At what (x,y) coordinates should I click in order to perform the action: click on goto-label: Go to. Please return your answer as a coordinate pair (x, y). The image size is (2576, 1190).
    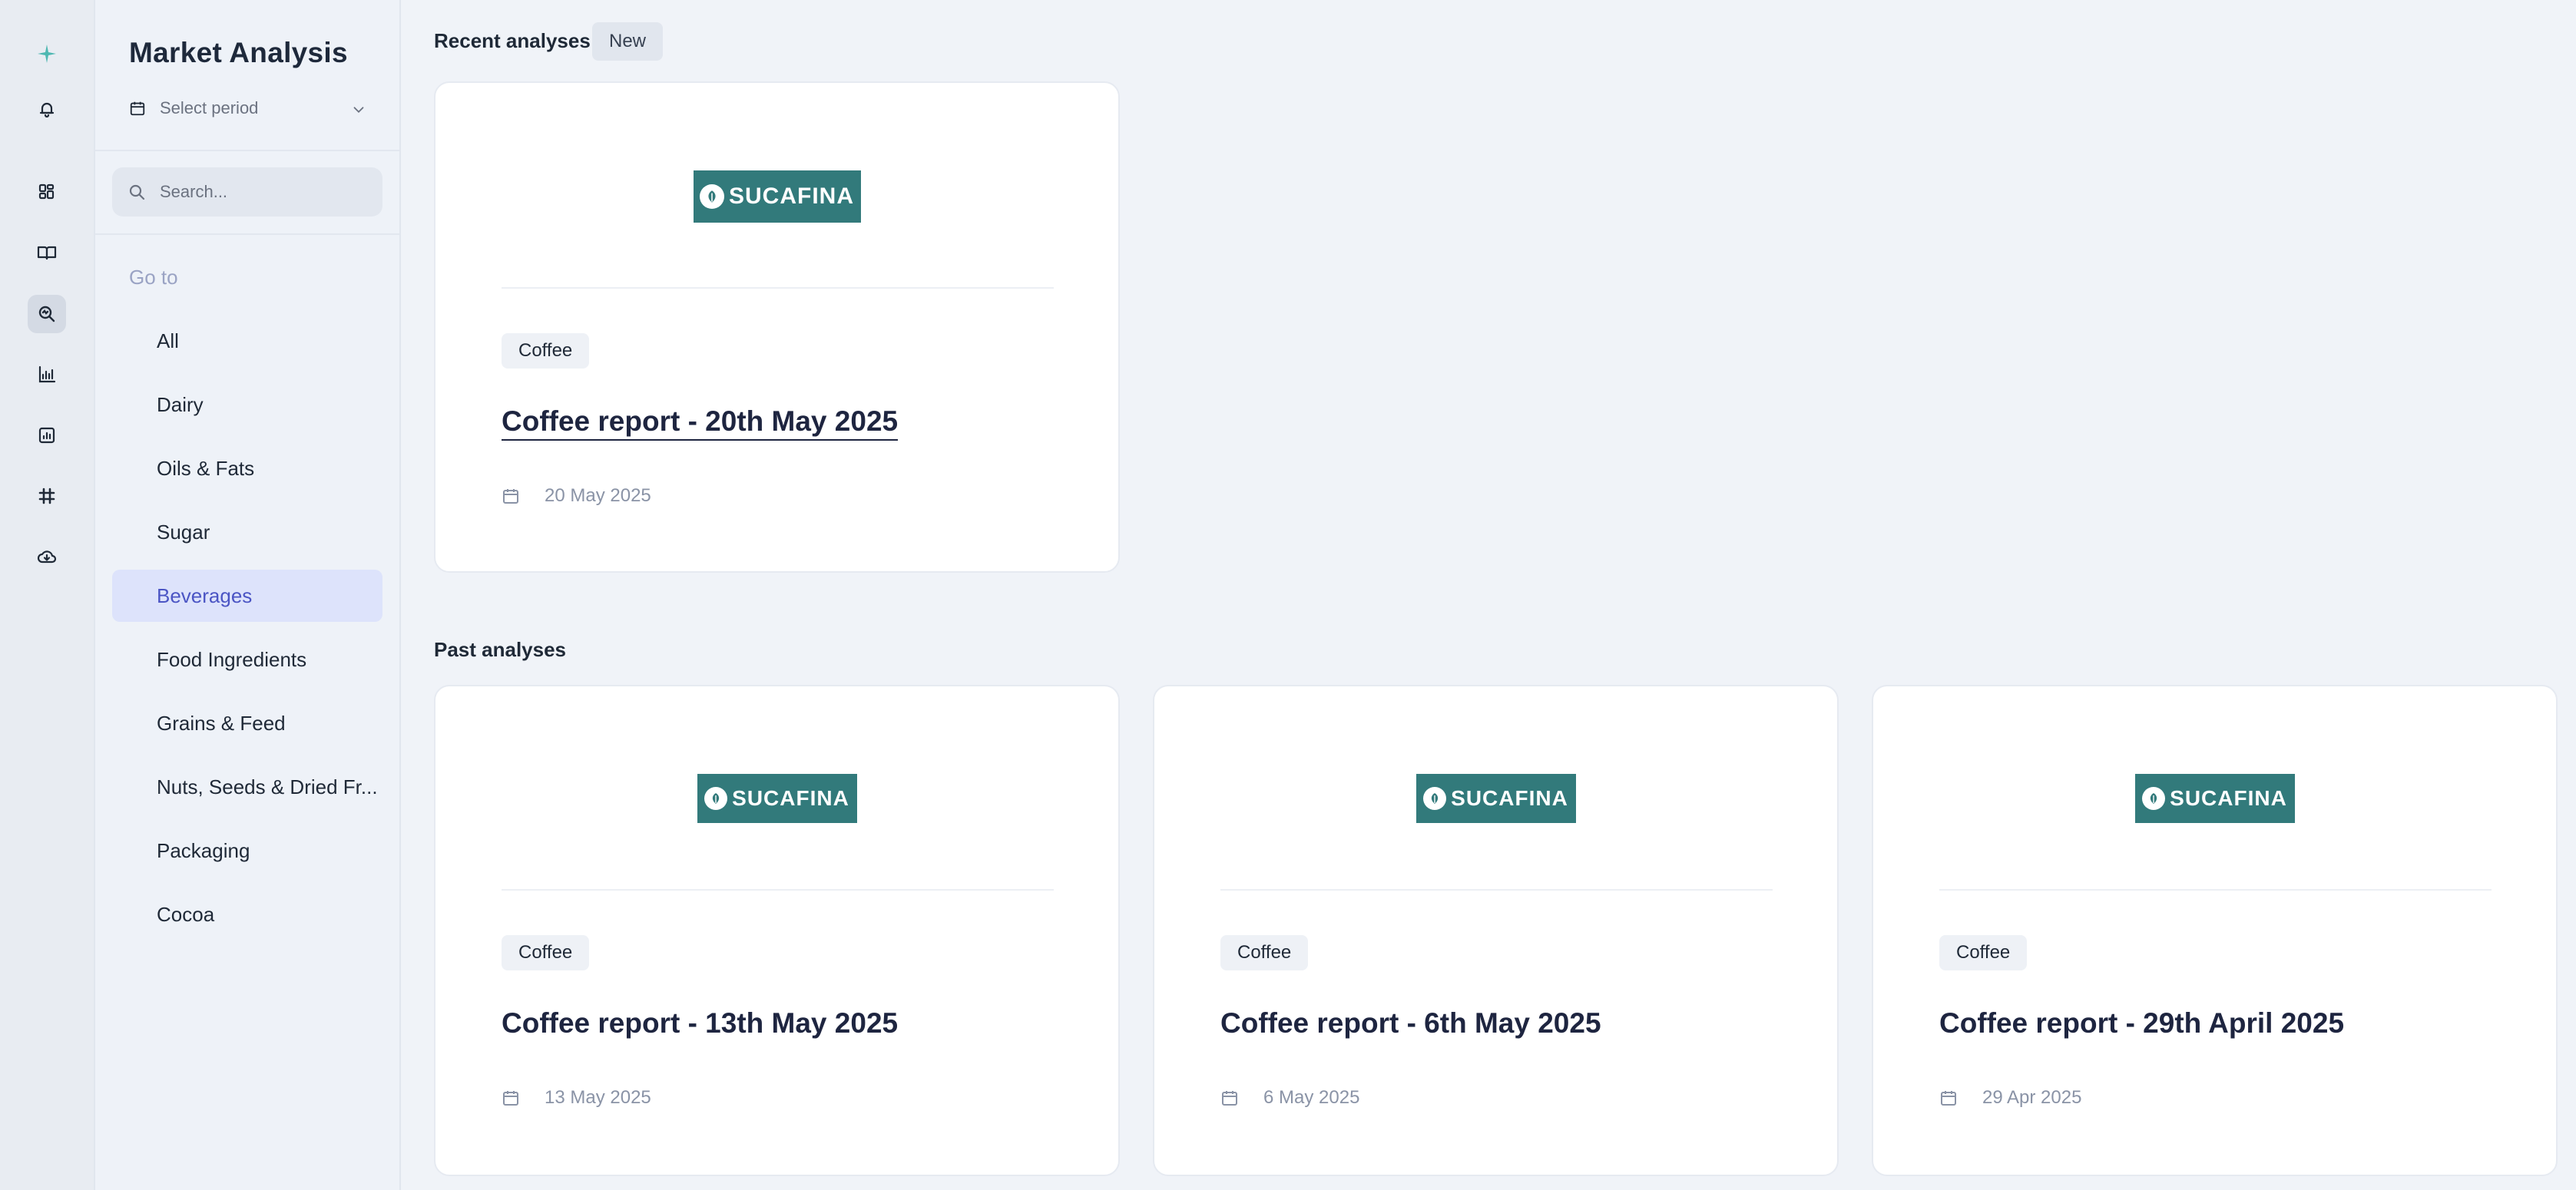
    Looking at the image, I should click on (153, 277).